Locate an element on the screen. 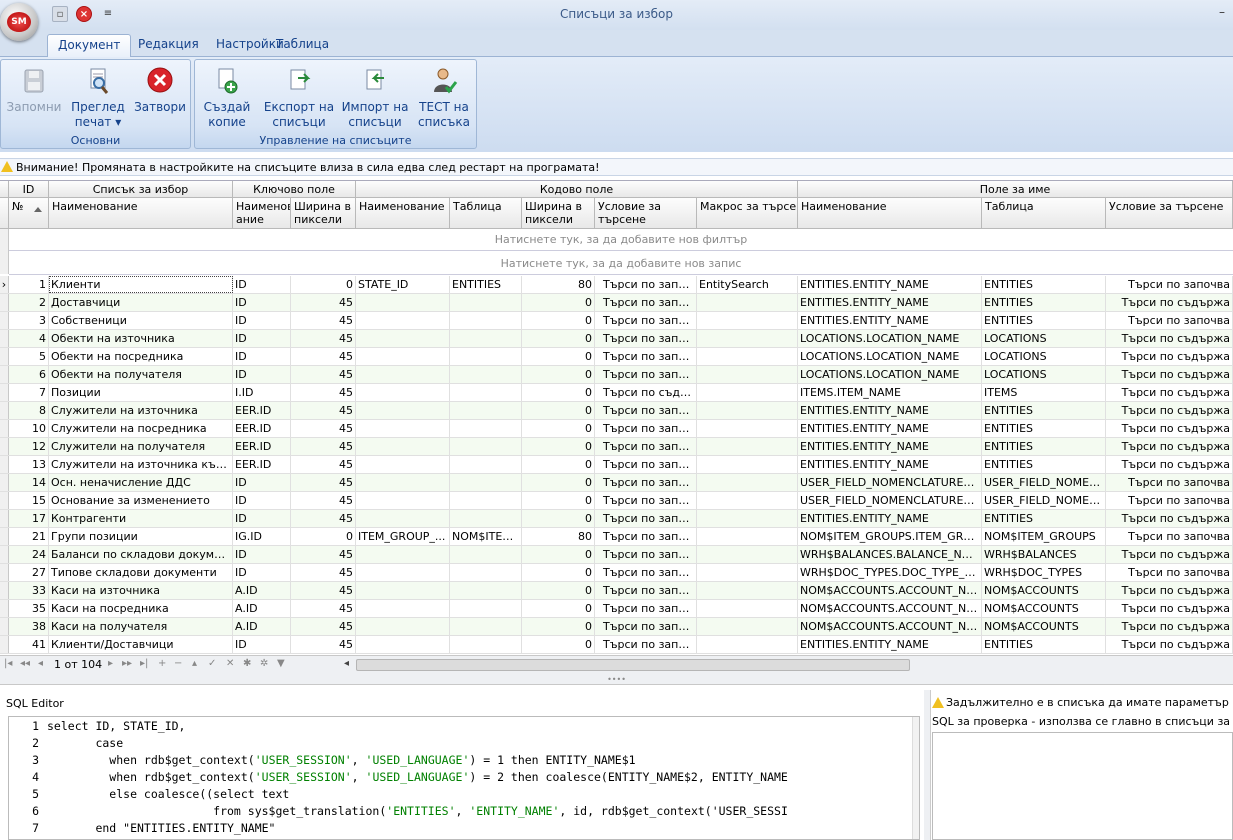 This screenshot has height=840, width=1233. cell-name-table: ITEMS is located at coordinates (1044, 392).